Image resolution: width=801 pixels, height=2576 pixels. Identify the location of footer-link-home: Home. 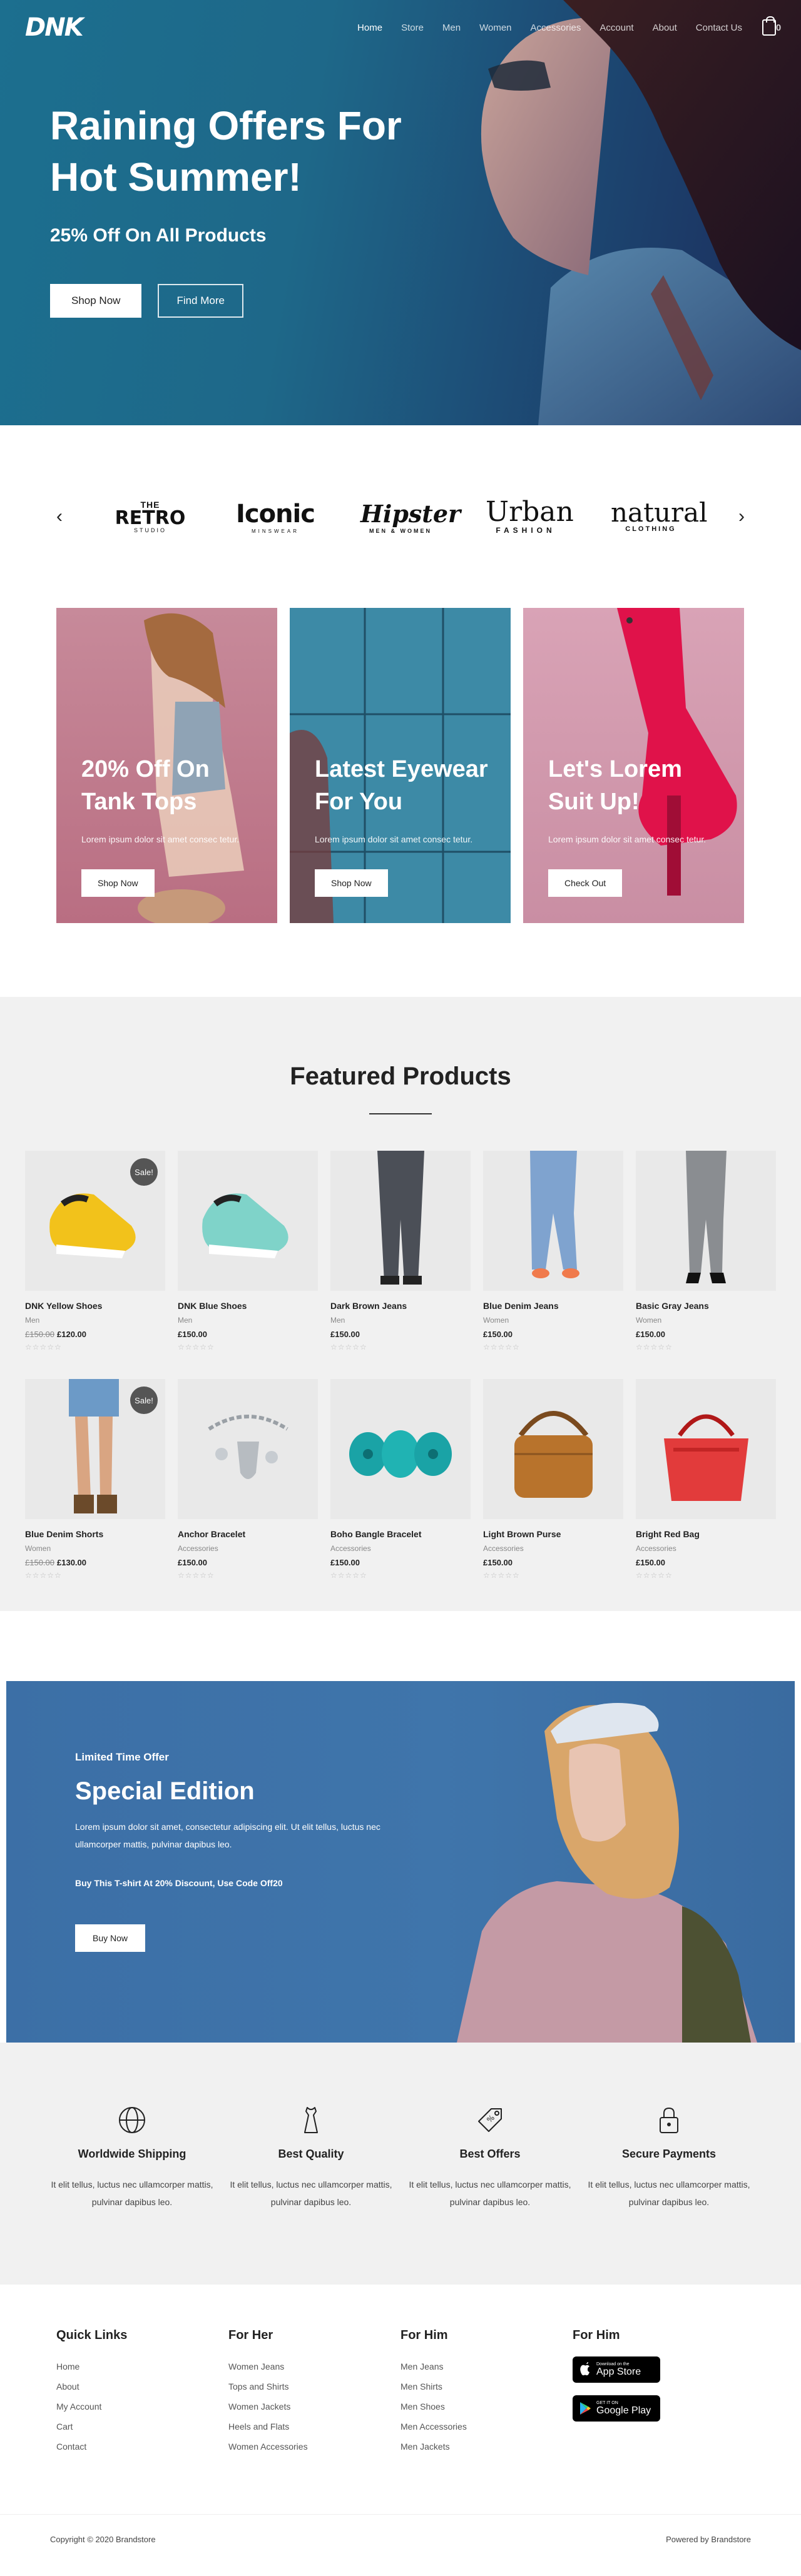
(142, 2366).